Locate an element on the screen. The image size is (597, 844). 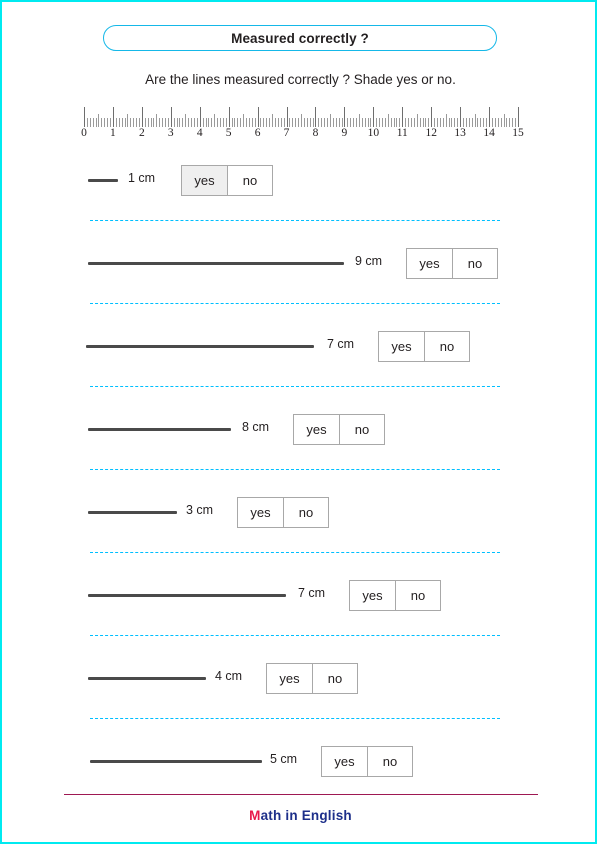
ruler-labels: 0 1 2 3 4 5 6 7 8 9 10 11 12 13 14 15 is located at coordinates (302, 134).